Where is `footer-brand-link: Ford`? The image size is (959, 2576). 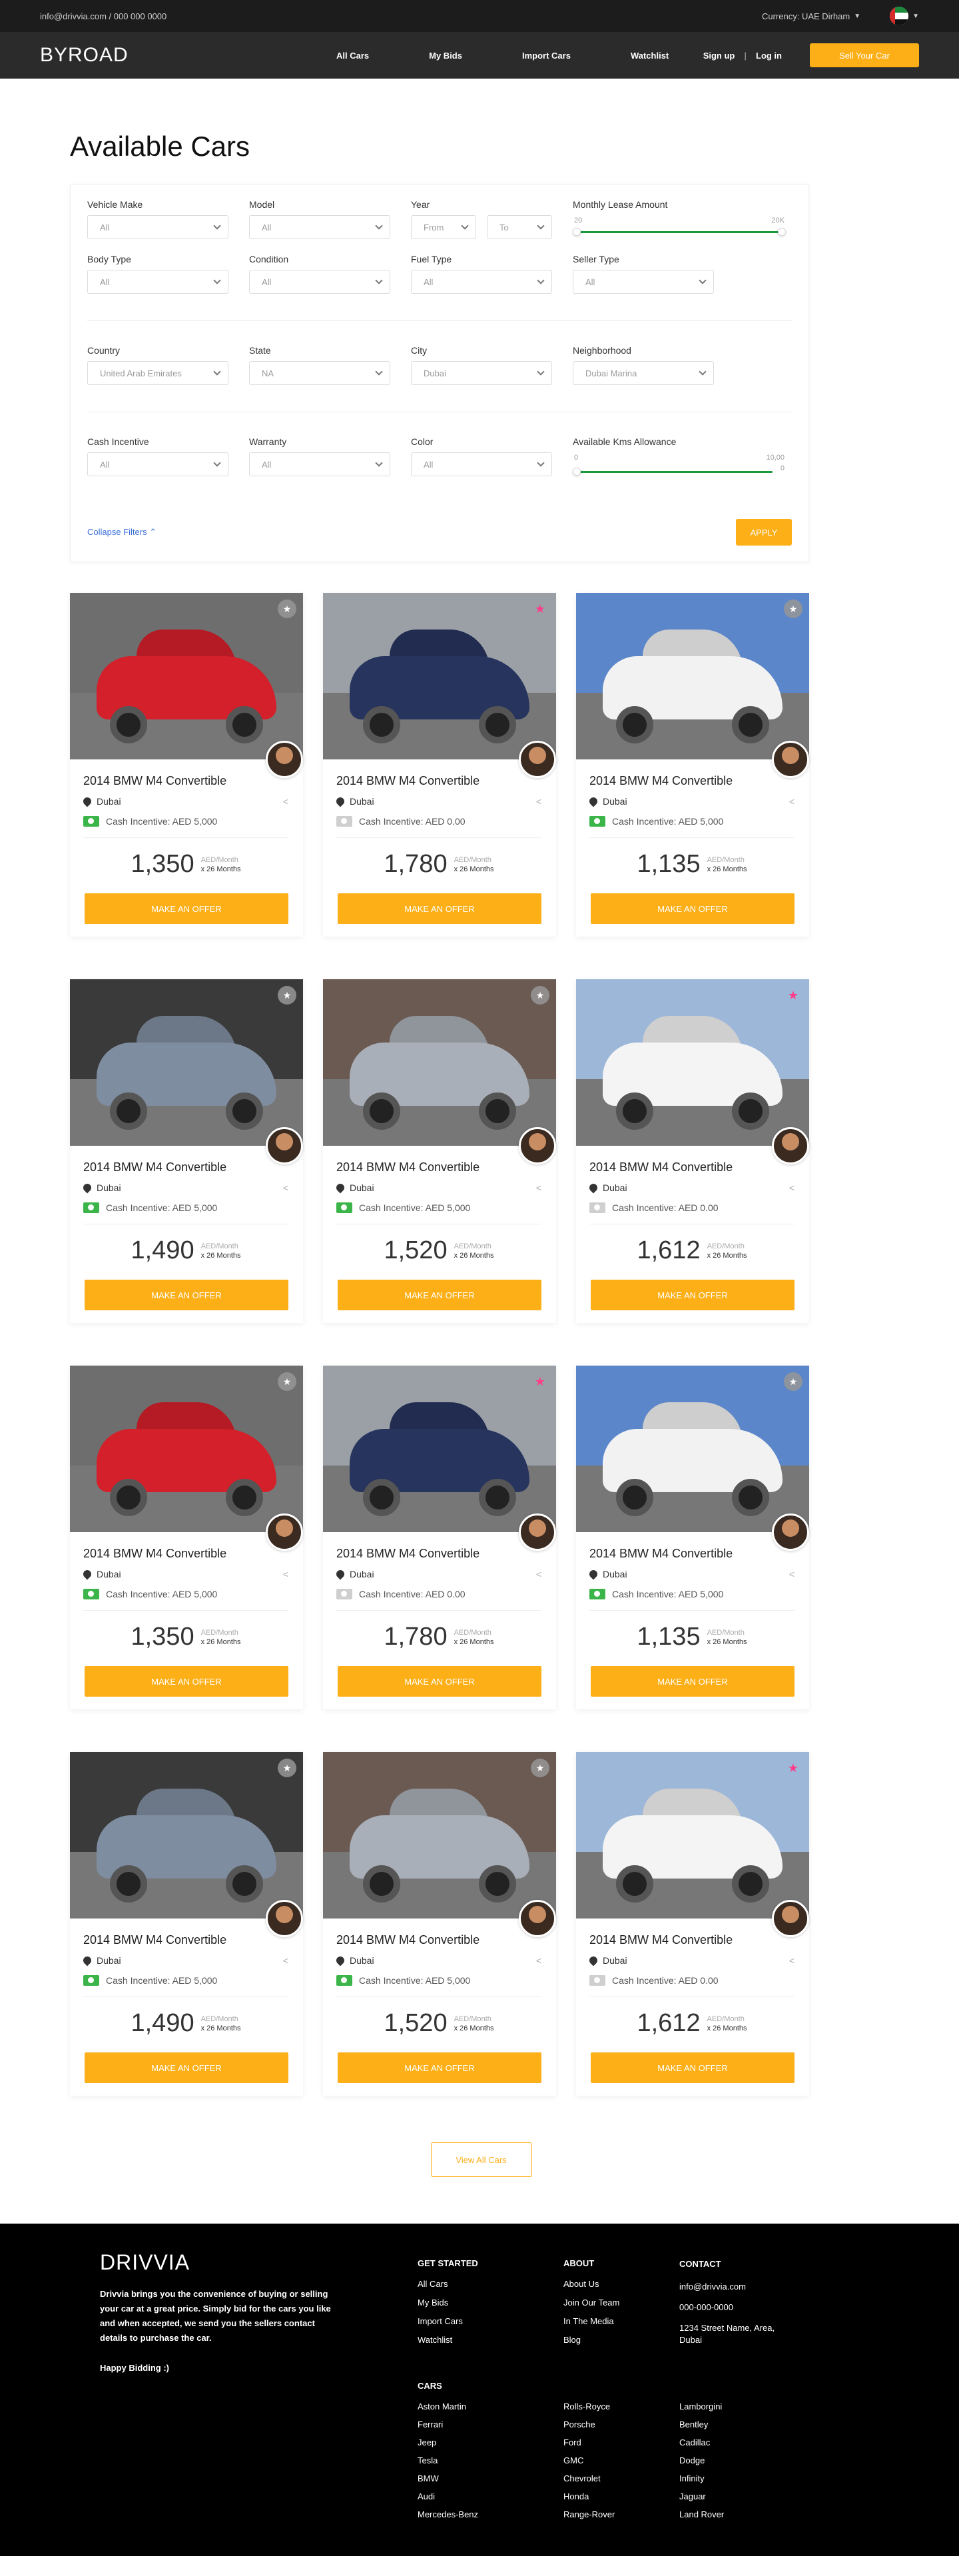
footer-brand-link: Ford is located at coordinates (621, 2442).